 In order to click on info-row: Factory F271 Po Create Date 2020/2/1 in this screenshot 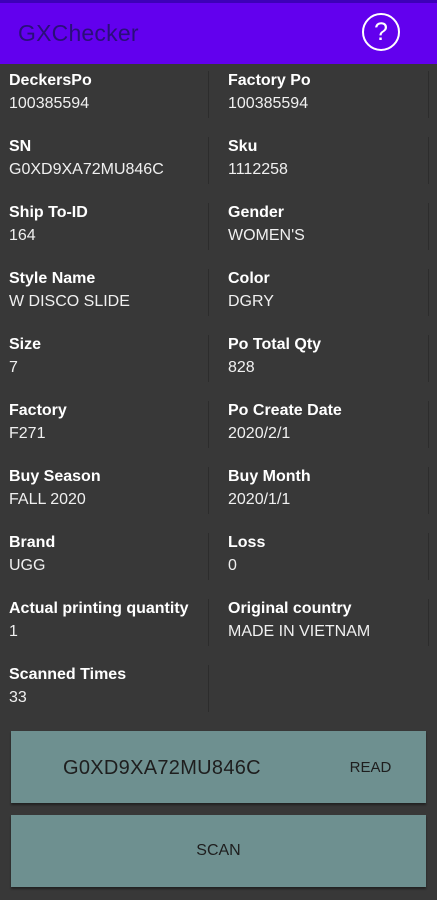, I will do `click(218, 427)`.